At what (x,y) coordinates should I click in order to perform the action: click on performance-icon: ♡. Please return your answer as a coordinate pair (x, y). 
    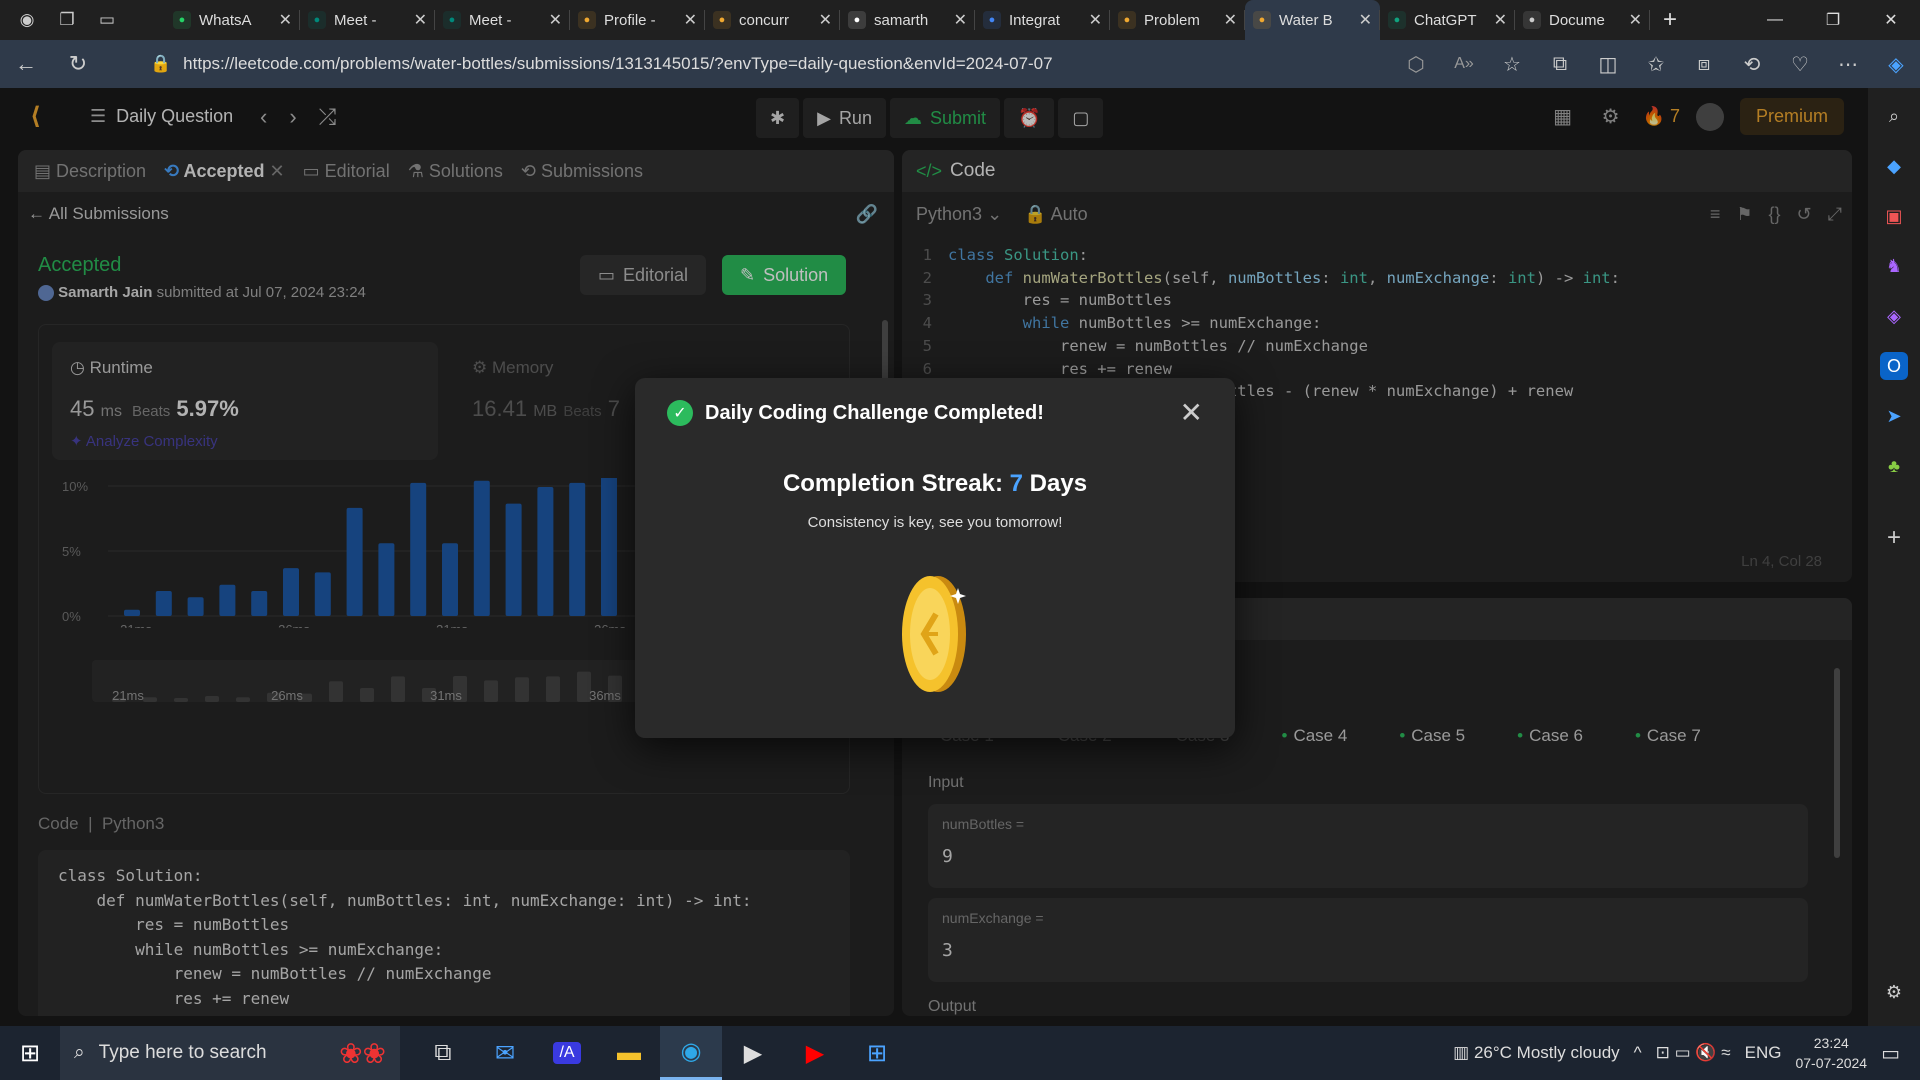
    Looking at the image, I should click on (1800, 64).